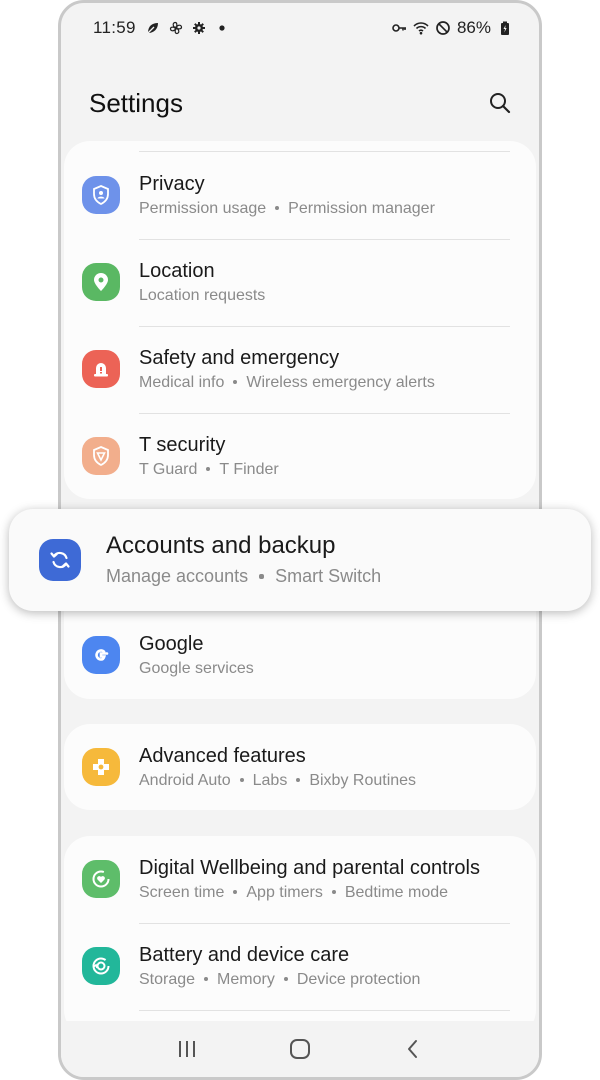 Image resolution: width=600 pixels, height=1080 pixels. Describe the element at coordinates (399, 28) in the screenshot. I see `key-icon` at that location.